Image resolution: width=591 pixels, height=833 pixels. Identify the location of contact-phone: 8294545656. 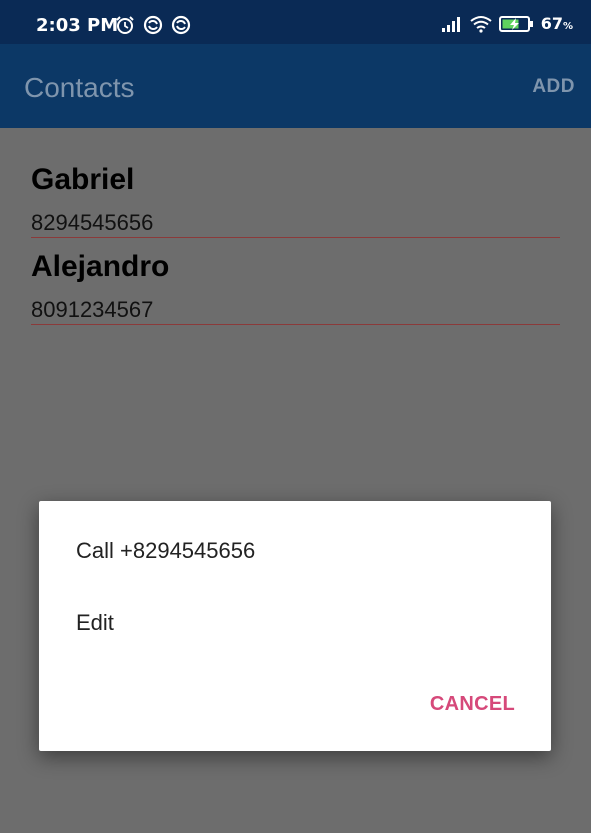
(295, 224).